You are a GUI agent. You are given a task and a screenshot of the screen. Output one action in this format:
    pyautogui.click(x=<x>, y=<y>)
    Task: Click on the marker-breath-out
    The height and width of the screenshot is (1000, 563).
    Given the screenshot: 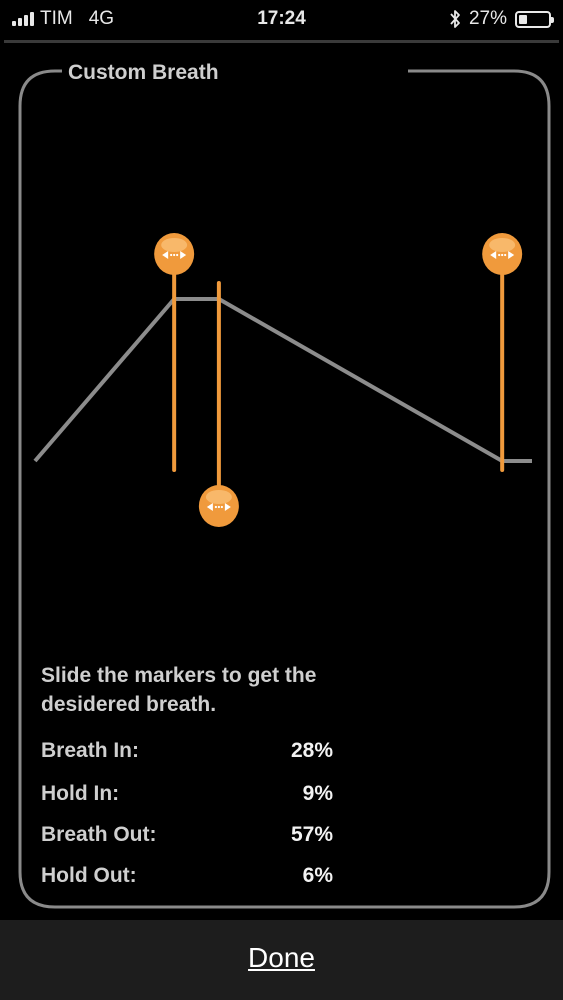 What is the action you would take?
    pyautogui.click(x=502, y=352)
    